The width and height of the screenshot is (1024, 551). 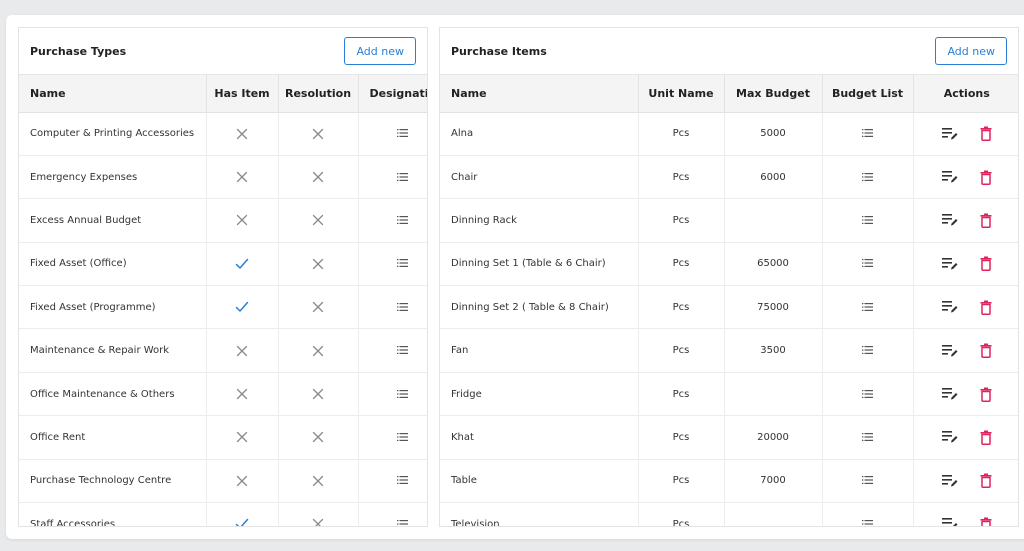 I want to click on check-icon, so click(x=242, y=264).